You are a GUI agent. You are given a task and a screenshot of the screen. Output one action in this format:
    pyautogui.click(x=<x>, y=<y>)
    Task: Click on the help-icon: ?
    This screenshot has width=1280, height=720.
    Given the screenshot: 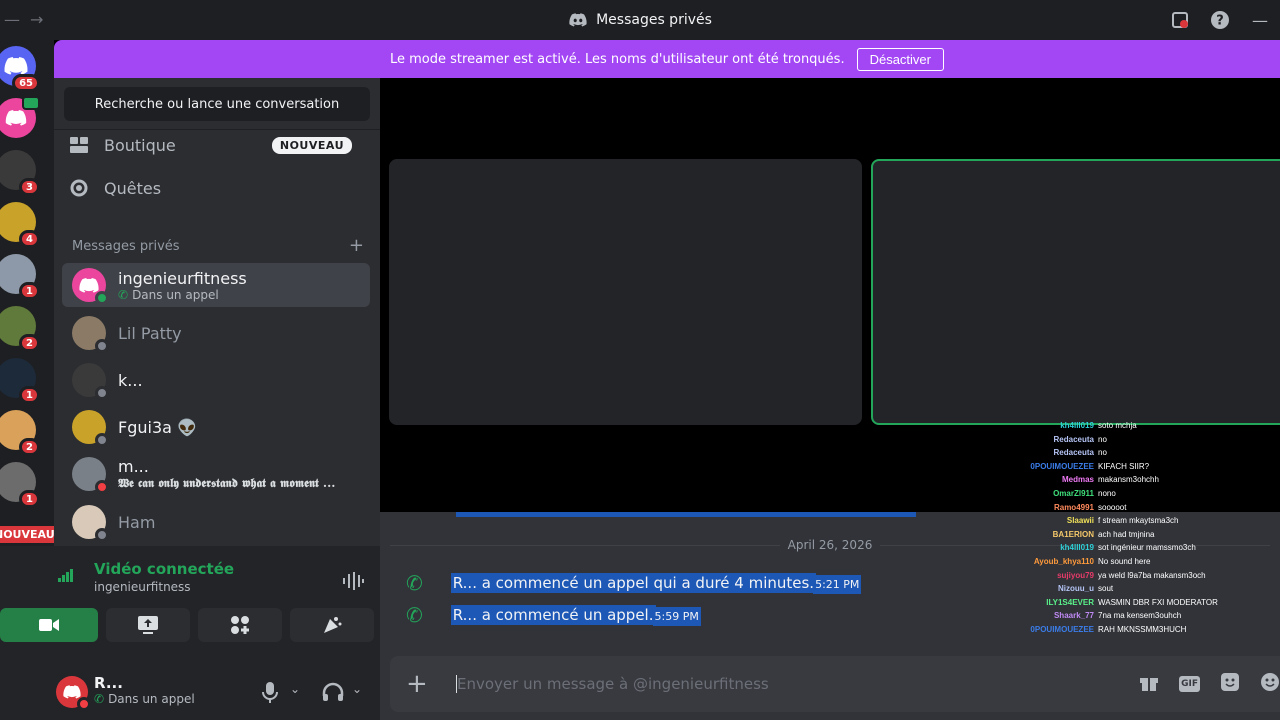 What is the action you would take?
    pyautogui.click(x=1220, y=20)
    